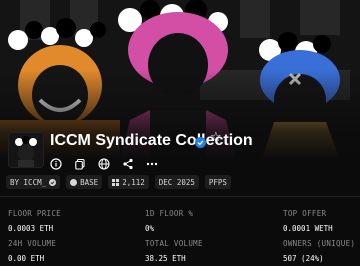  What do you see at coordinates (89, 182) in the screenshot?
I see `chain-label: BASE` at bounding box center [89, 182].